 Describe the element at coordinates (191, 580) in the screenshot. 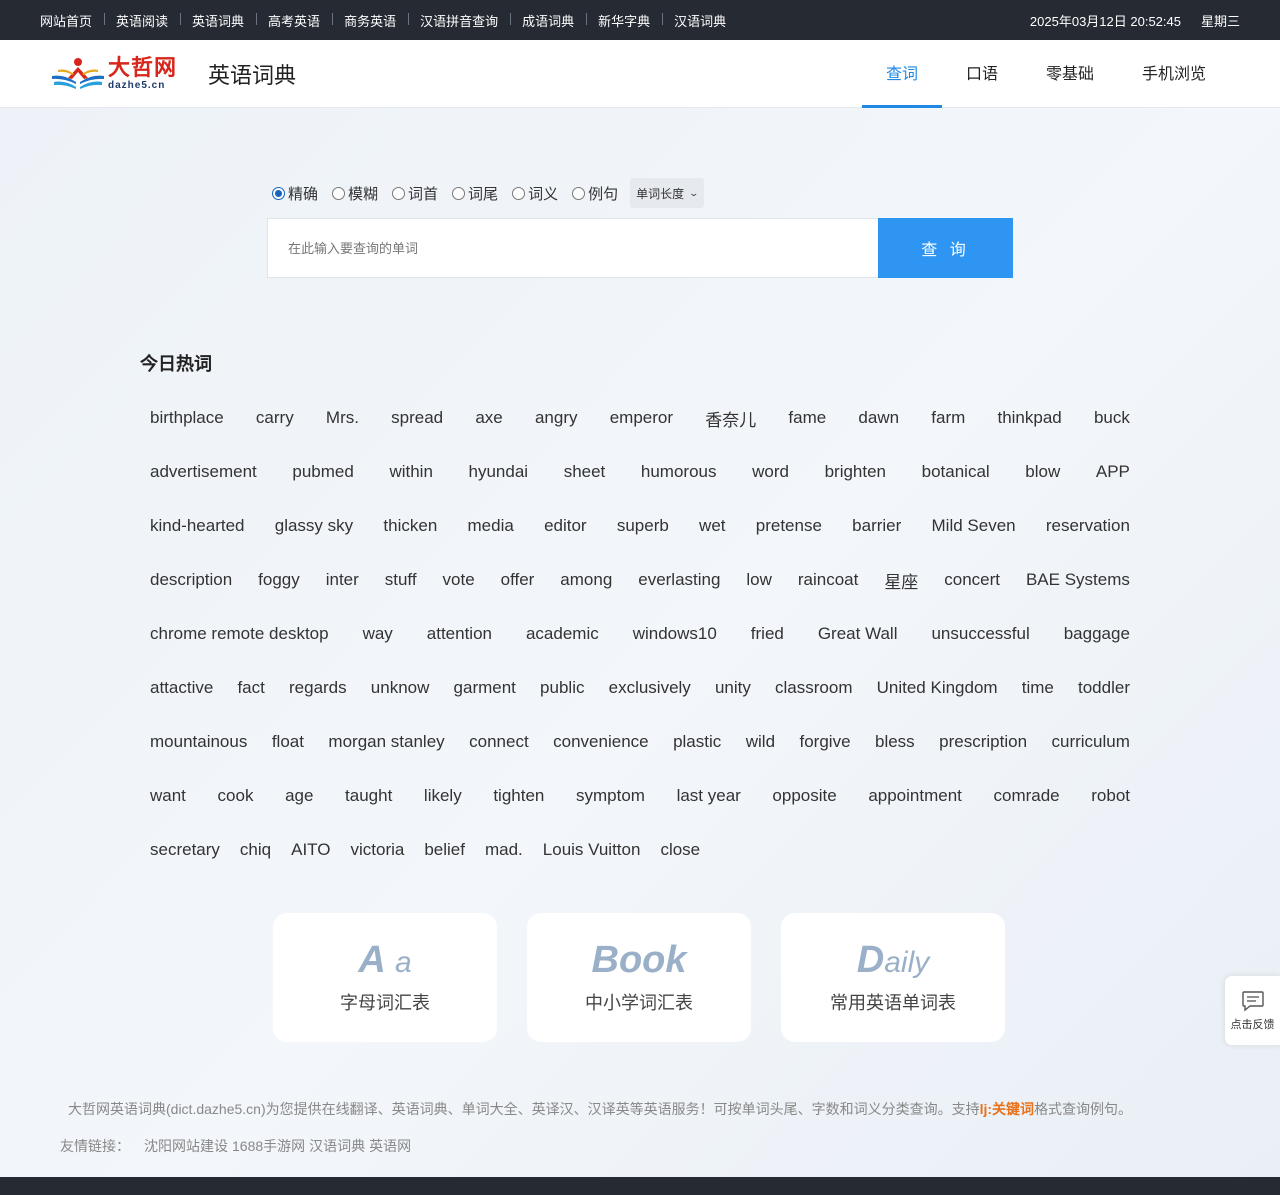

I see `hot-word-link: description` at that location.